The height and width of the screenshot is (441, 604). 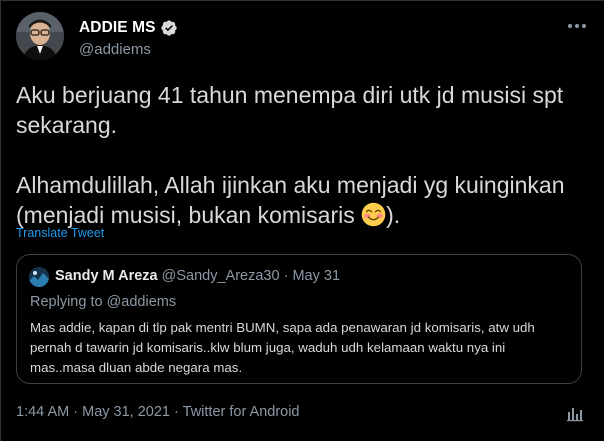 What do you see at coordinates (316, 276) in the screenshot?
I see `quoted-date: May 31` at bounding box center [316, 276].